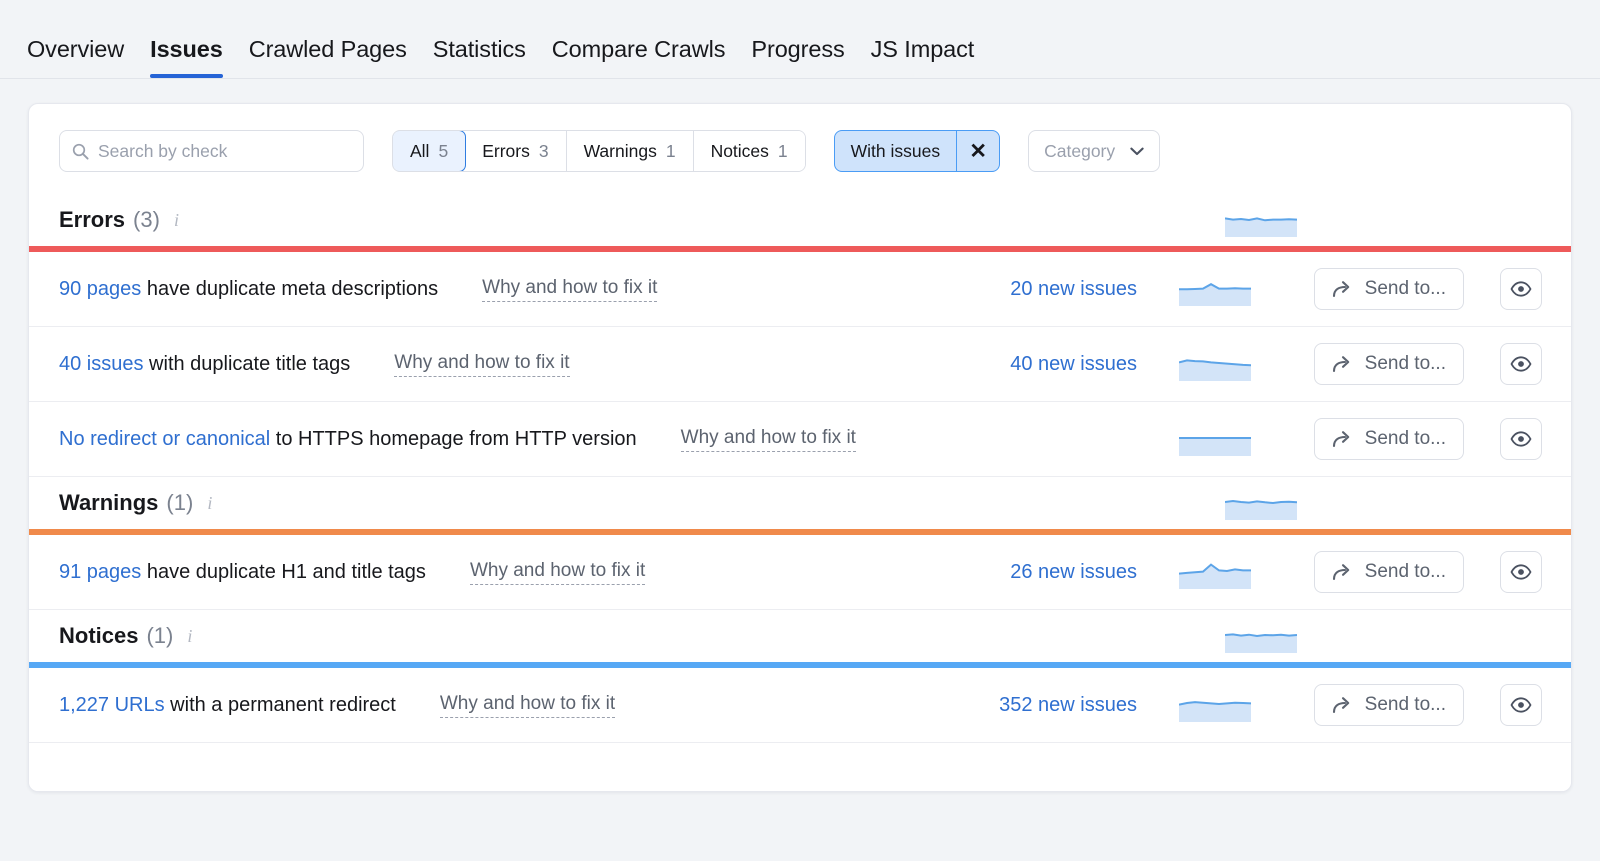  I want to click on filter-warnings: Warnings 1, so click(630, 151).